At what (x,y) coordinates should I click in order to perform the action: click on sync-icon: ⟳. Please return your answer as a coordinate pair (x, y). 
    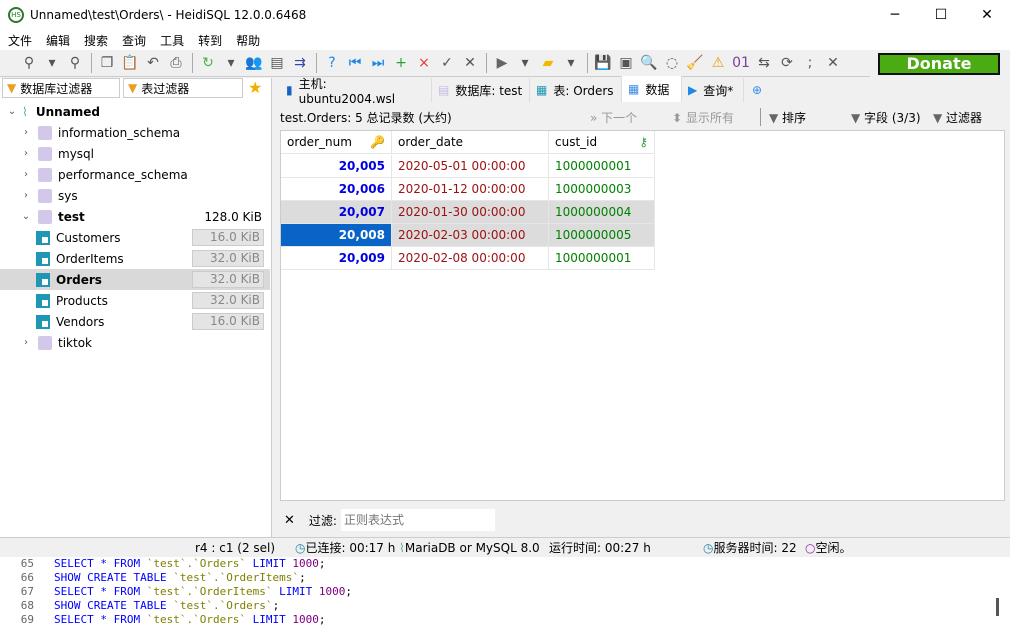
    Looking at the image, I should click on (787, 63).